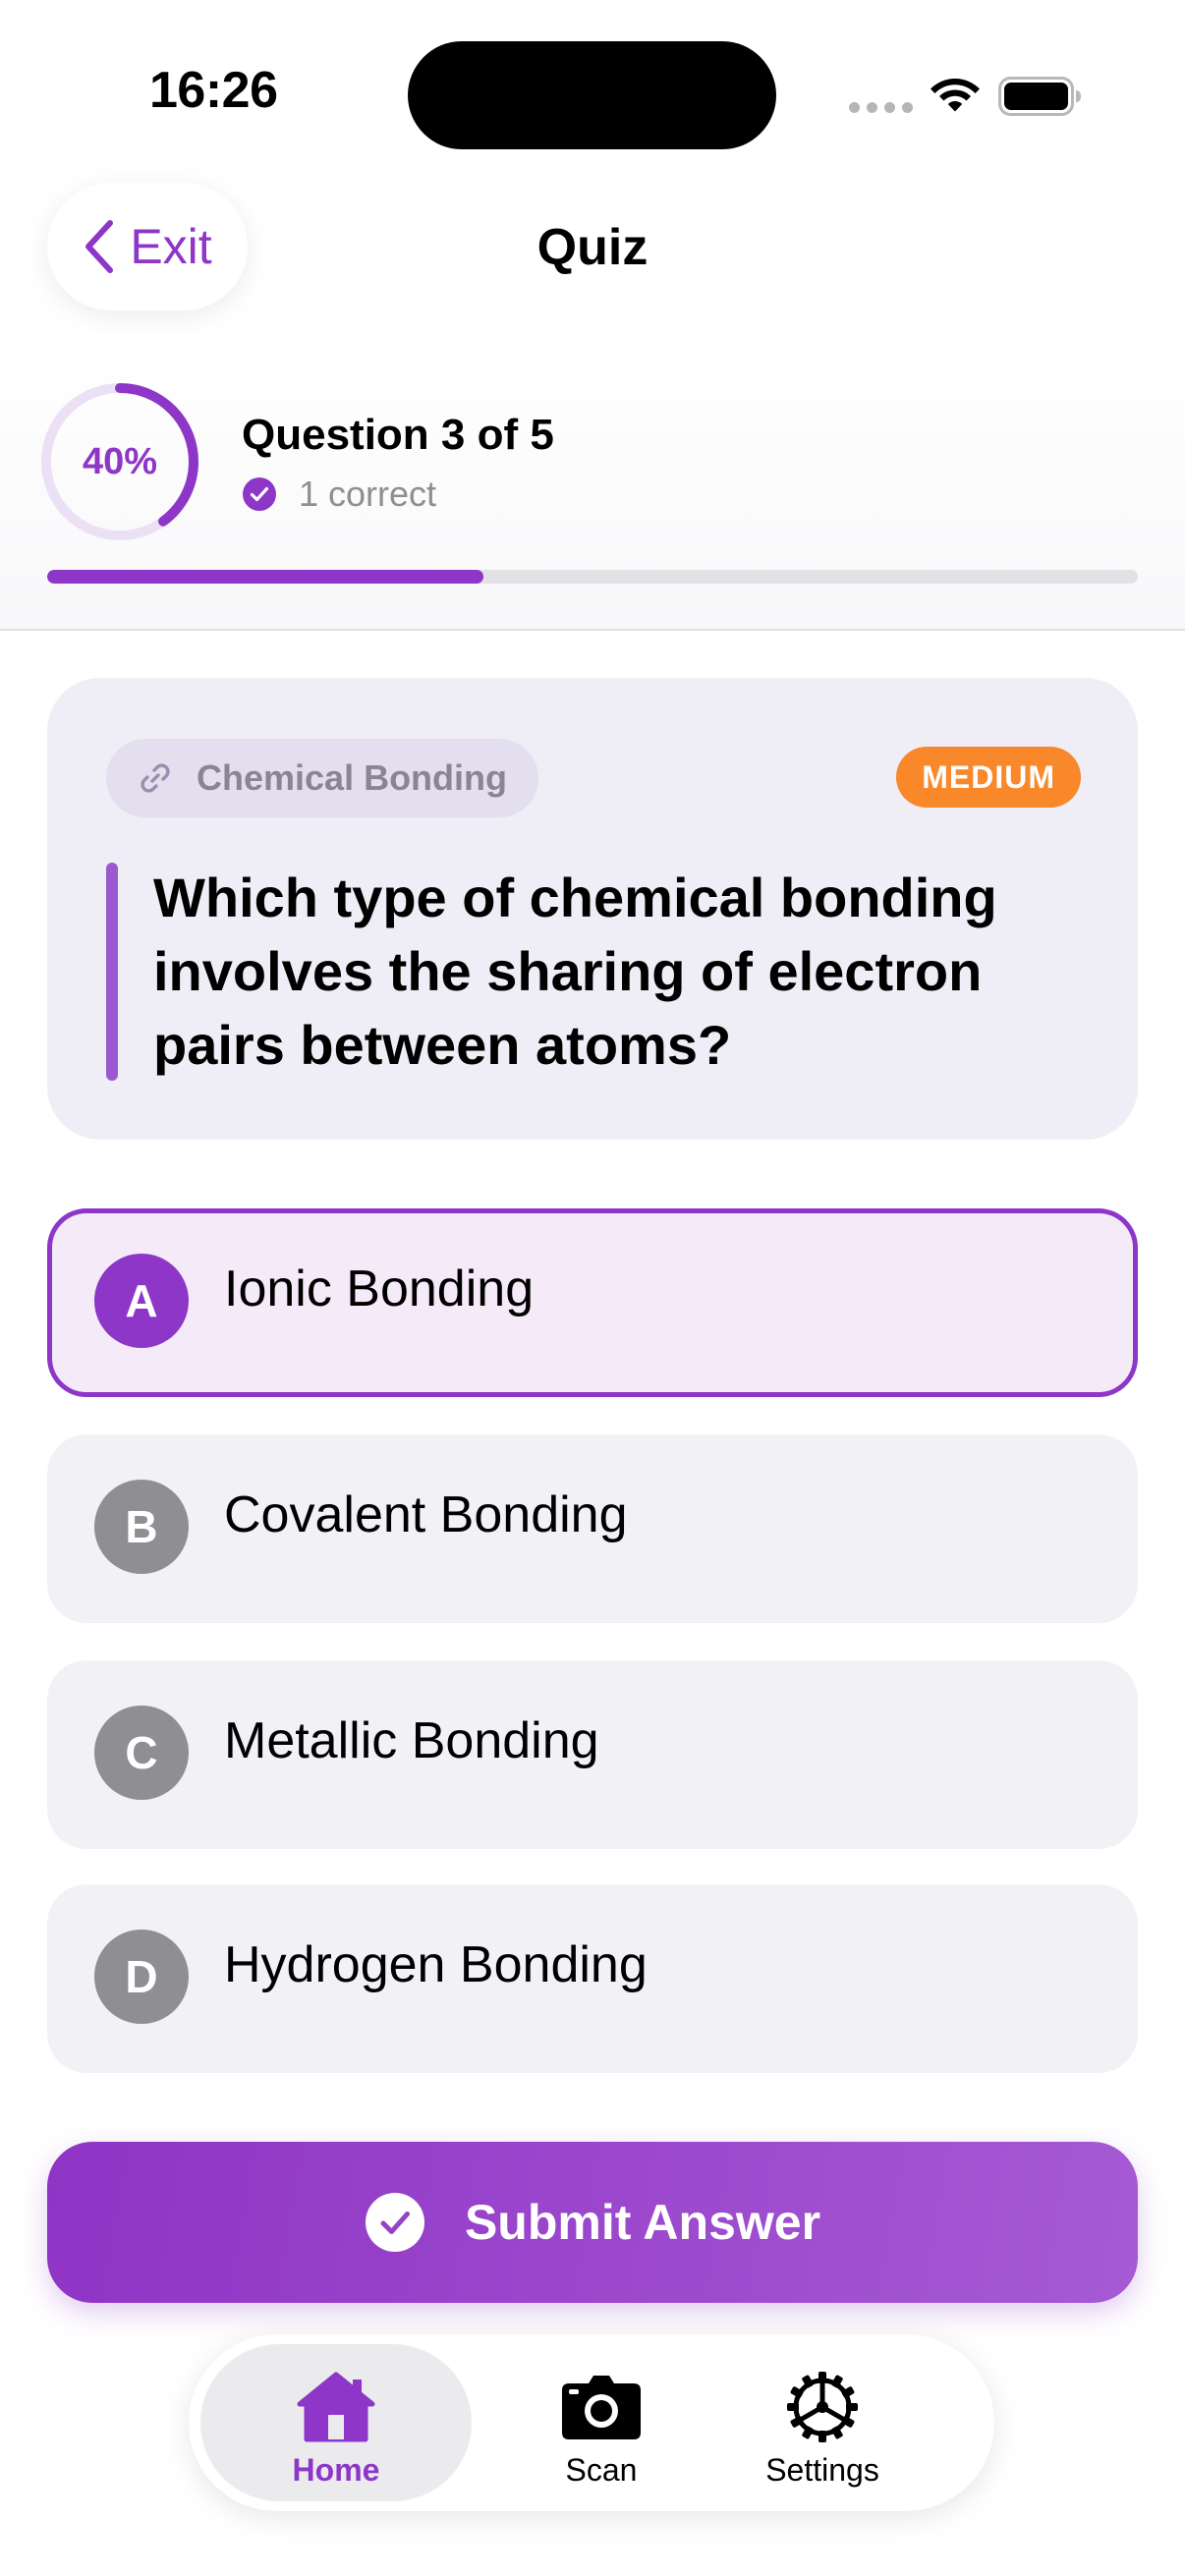 The image size is (1185, 2576). I want to click on tab-bar: Home Scan Settings, so click(592, 2422).